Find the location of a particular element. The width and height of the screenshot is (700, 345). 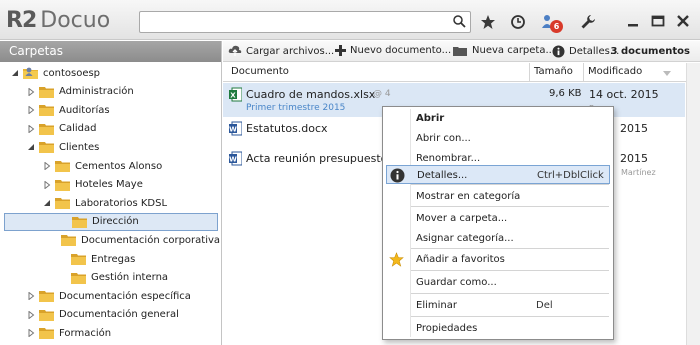

sidebar-item: Gestión interna is located at coordinates (110, 278).